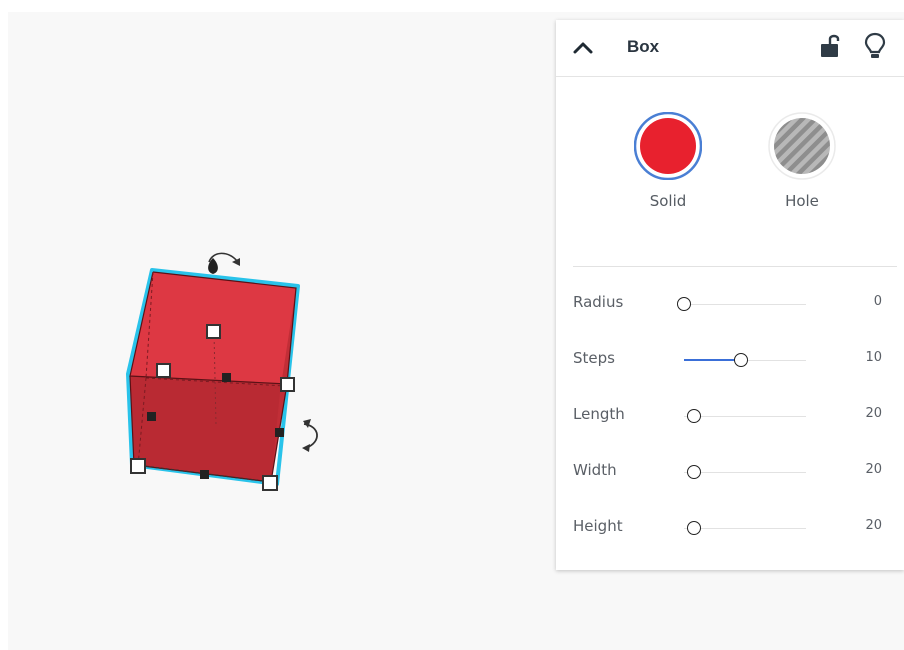 The height and width of the screenshot is (650, 904). I want to click on param-label: Length, so click(599, 414).